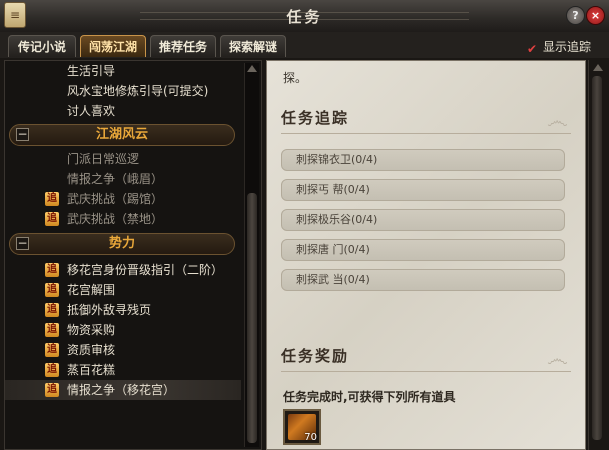  What do you see at coordinates (384, 16) in the screenshot?
I see `title-ornament-right` at bounding box center [384, 16].